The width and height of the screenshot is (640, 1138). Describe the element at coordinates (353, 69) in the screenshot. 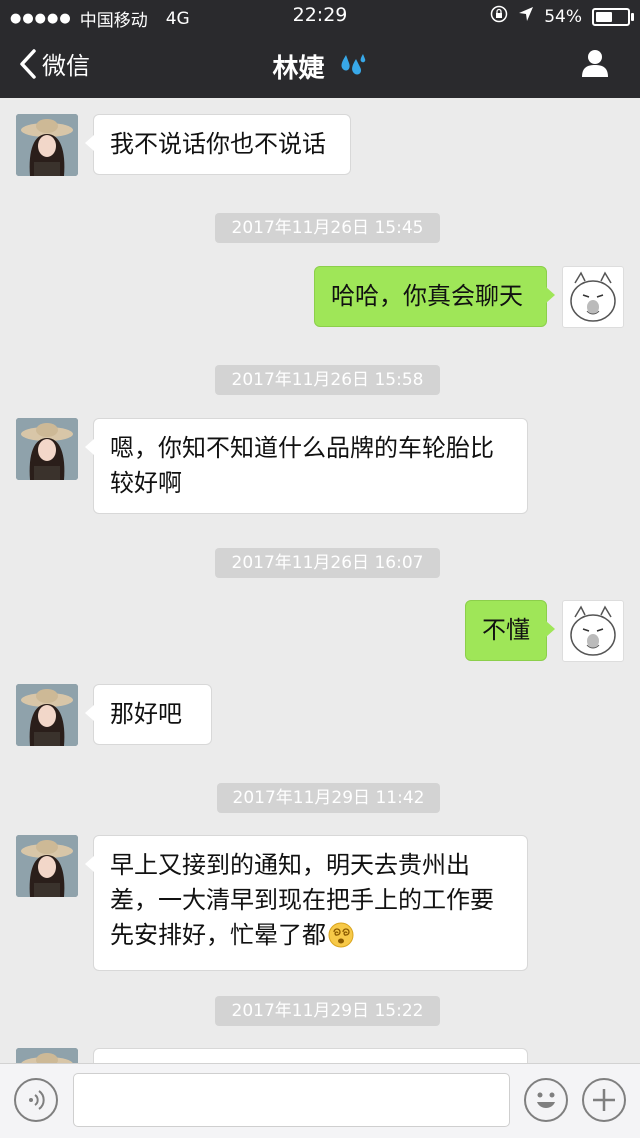

I see `sweat-droplets-icon` at that location.